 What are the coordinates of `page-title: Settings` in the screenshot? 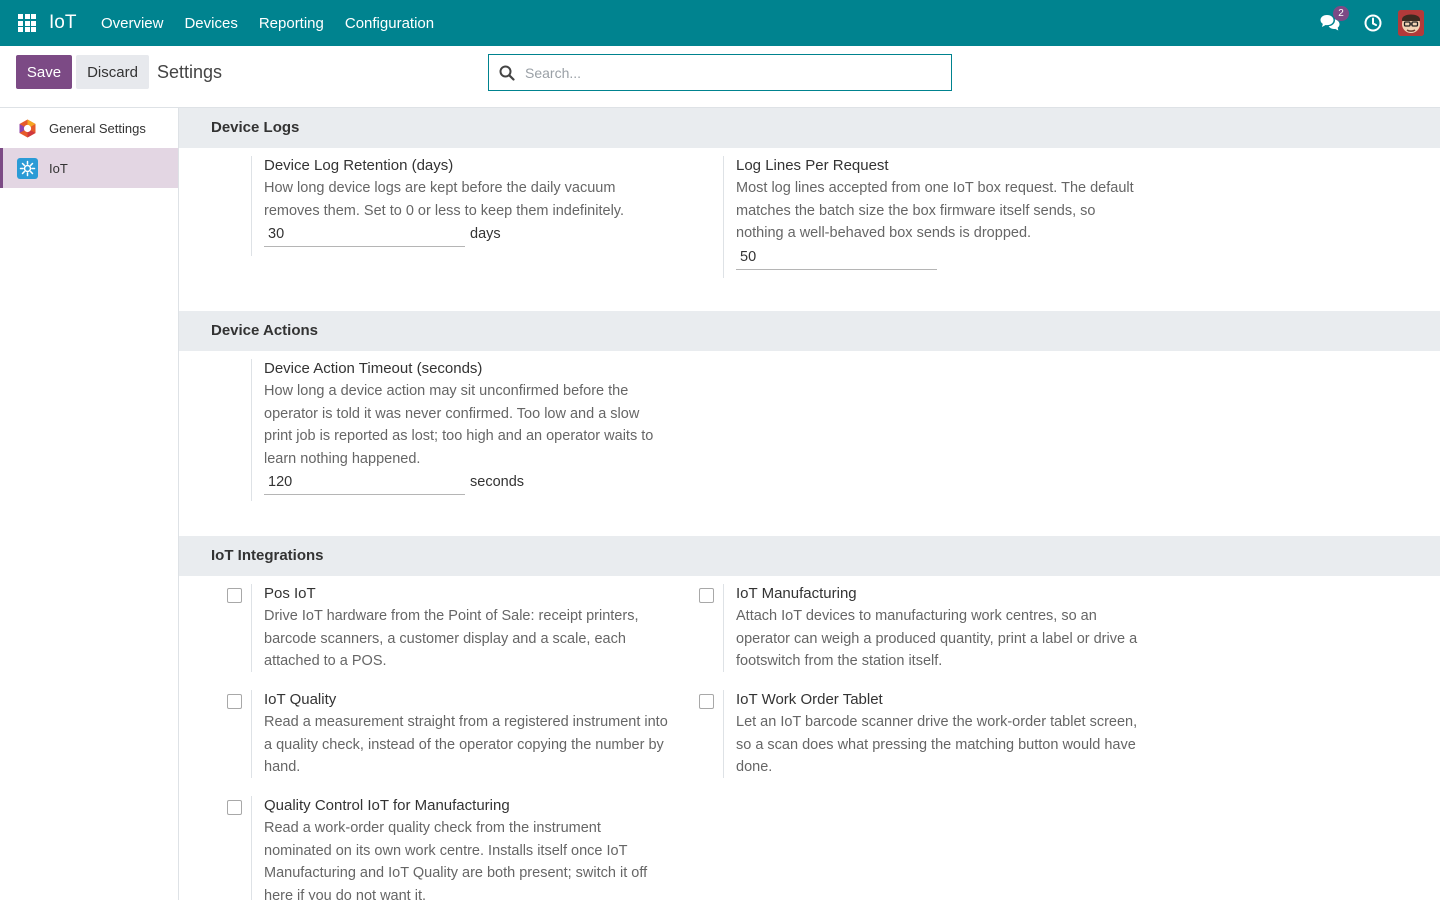 It's located at (190, 72).